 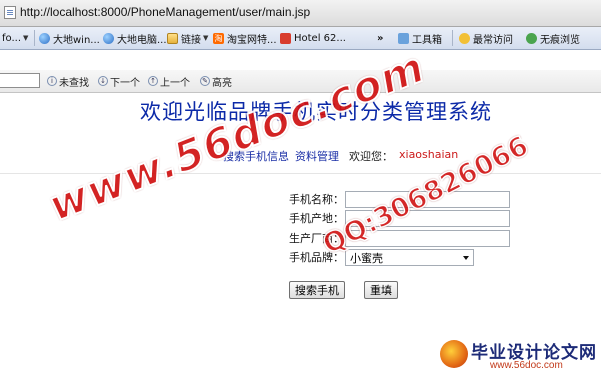 I want to click on most-visited-button: 最常访问, so click(x=486, y=38).